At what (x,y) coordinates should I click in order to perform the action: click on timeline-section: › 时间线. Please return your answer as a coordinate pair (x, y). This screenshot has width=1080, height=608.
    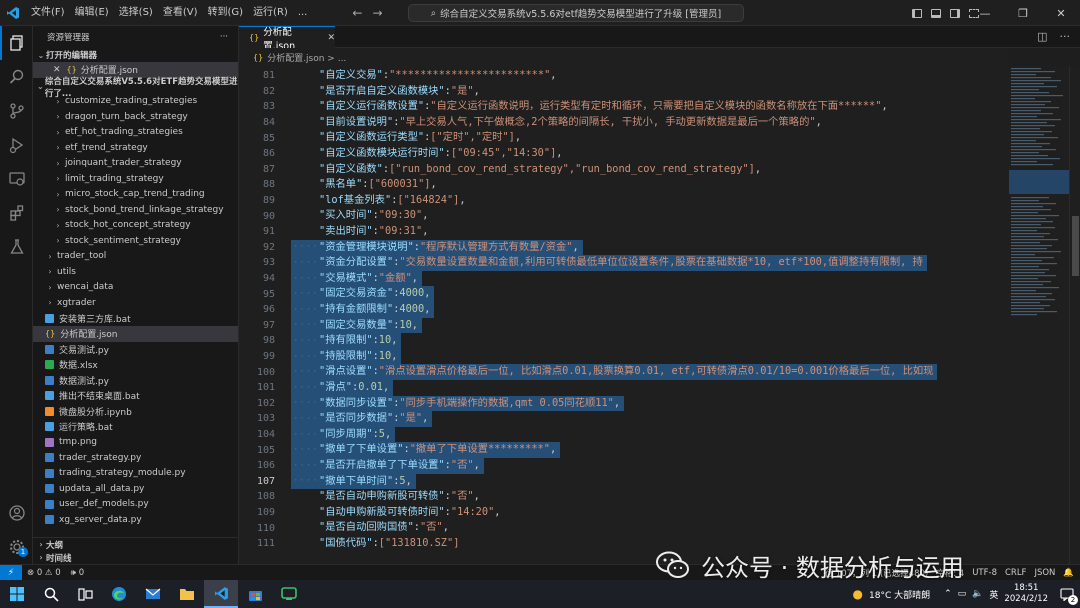
    Looking at the image, I should click on (135, 557).